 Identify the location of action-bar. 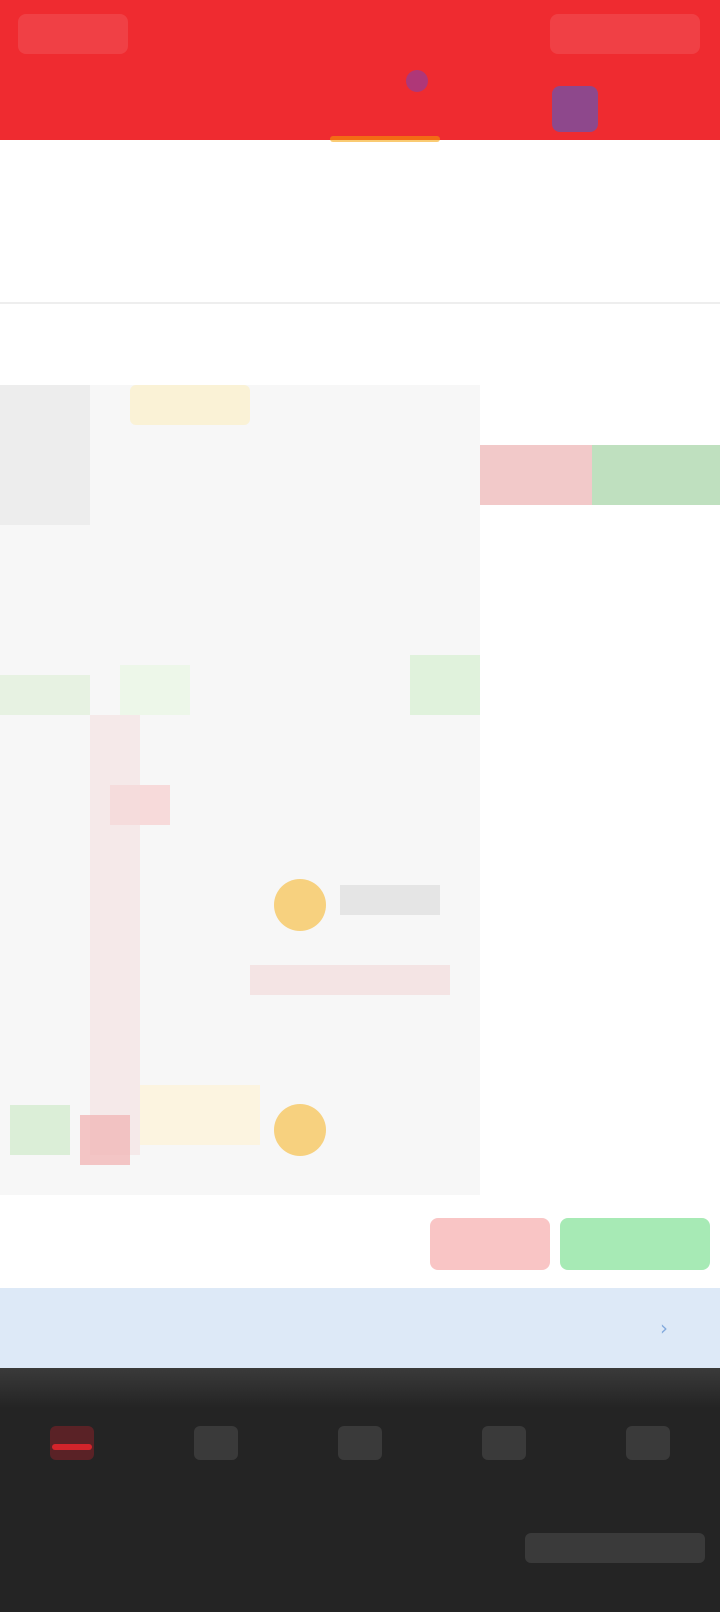
(360, 1244).